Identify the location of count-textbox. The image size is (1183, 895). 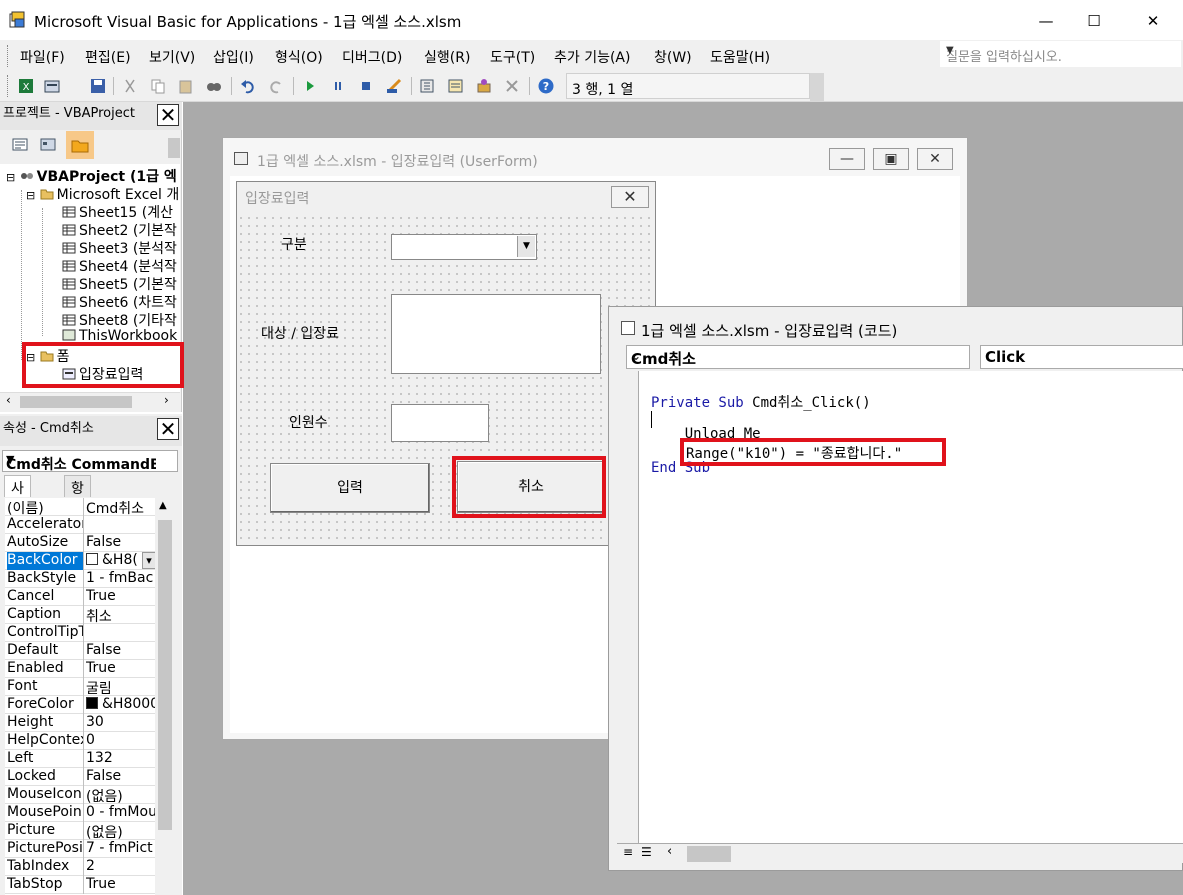
(440, 423).